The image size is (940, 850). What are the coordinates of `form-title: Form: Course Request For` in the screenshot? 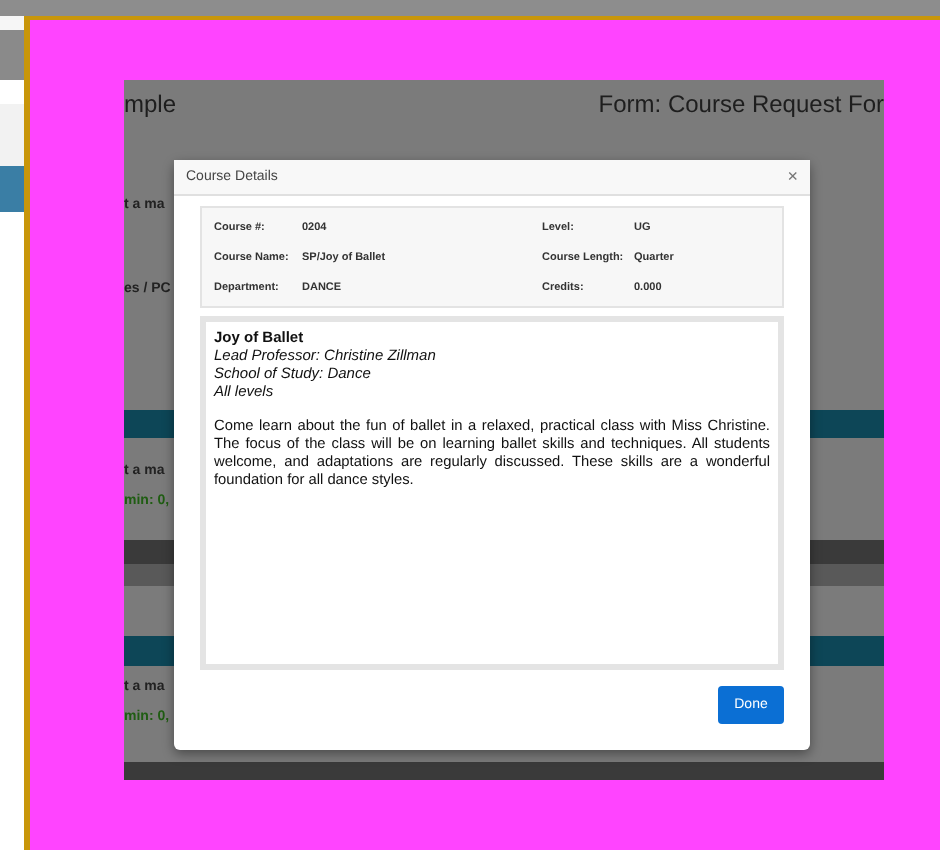 It's located at (741, 104).